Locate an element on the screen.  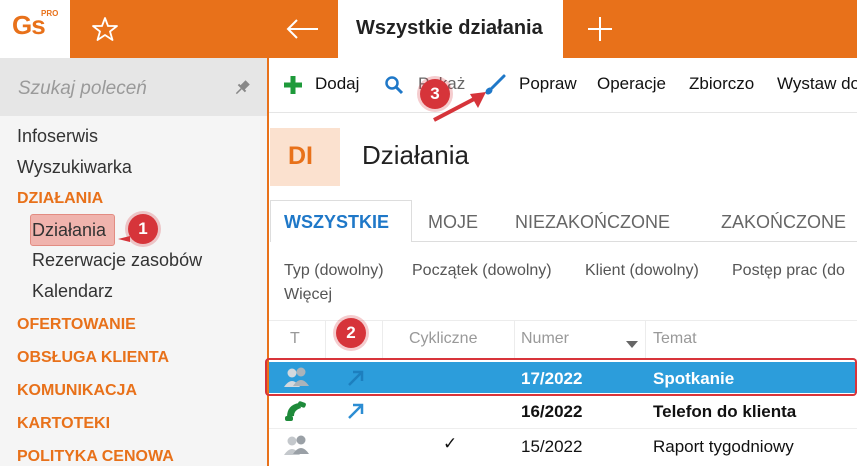
sidebar-item-dzialania: Działania is located at coordinates (69, 230).